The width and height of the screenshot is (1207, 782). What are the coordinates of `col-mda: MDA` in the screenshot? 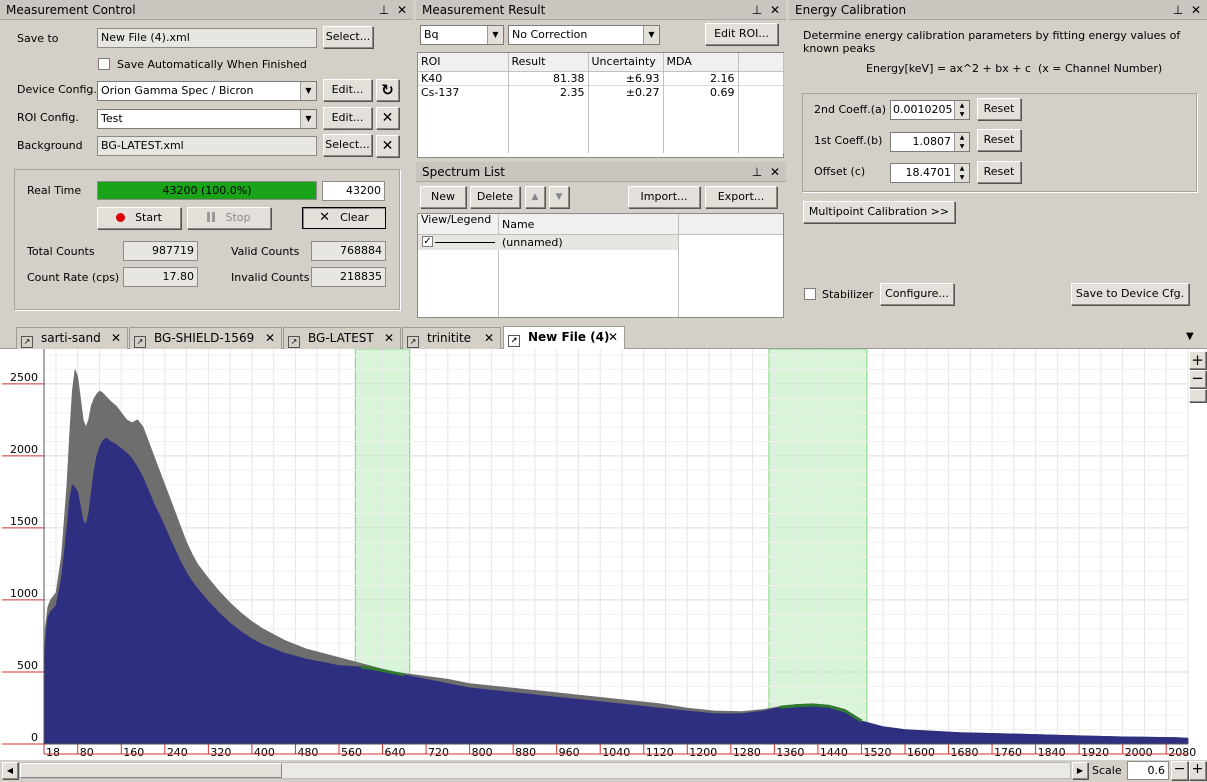 It's located at (701, 62).